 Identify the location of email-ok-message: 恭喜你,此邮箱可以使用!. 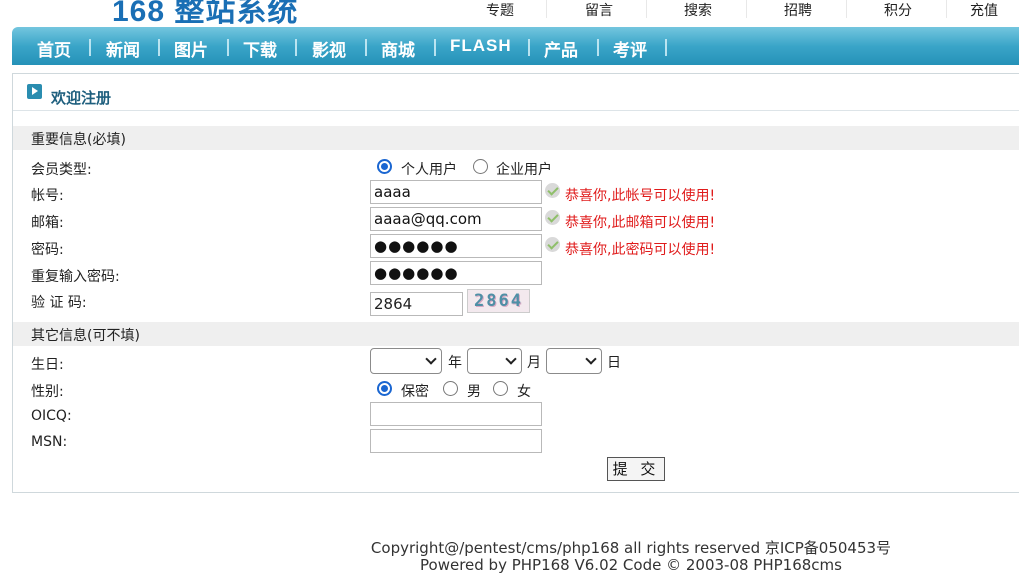
(640, 223).